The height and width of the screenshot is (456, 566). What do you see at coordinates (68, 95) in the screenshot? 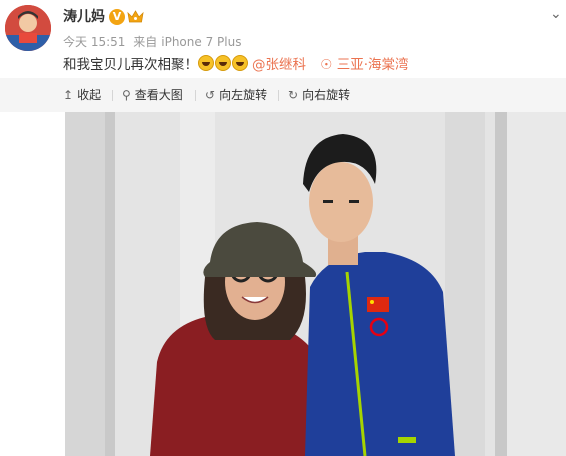
I see `arrow-up-icon: ↥` at bounding box center [68, 95].